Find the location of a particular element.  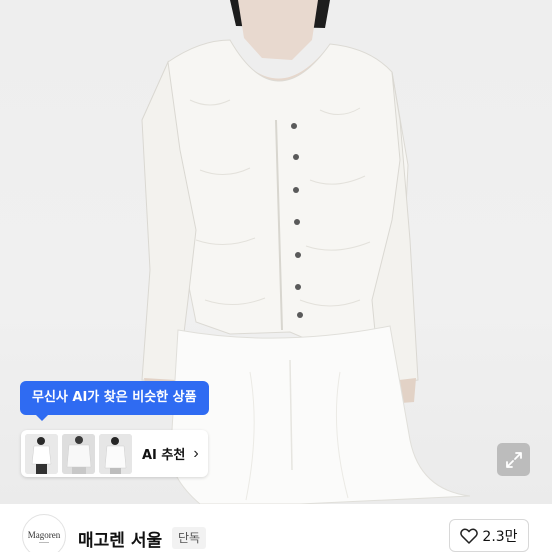

brand-name-link: 매고렌 서울 is located at coordinates (120, 538).